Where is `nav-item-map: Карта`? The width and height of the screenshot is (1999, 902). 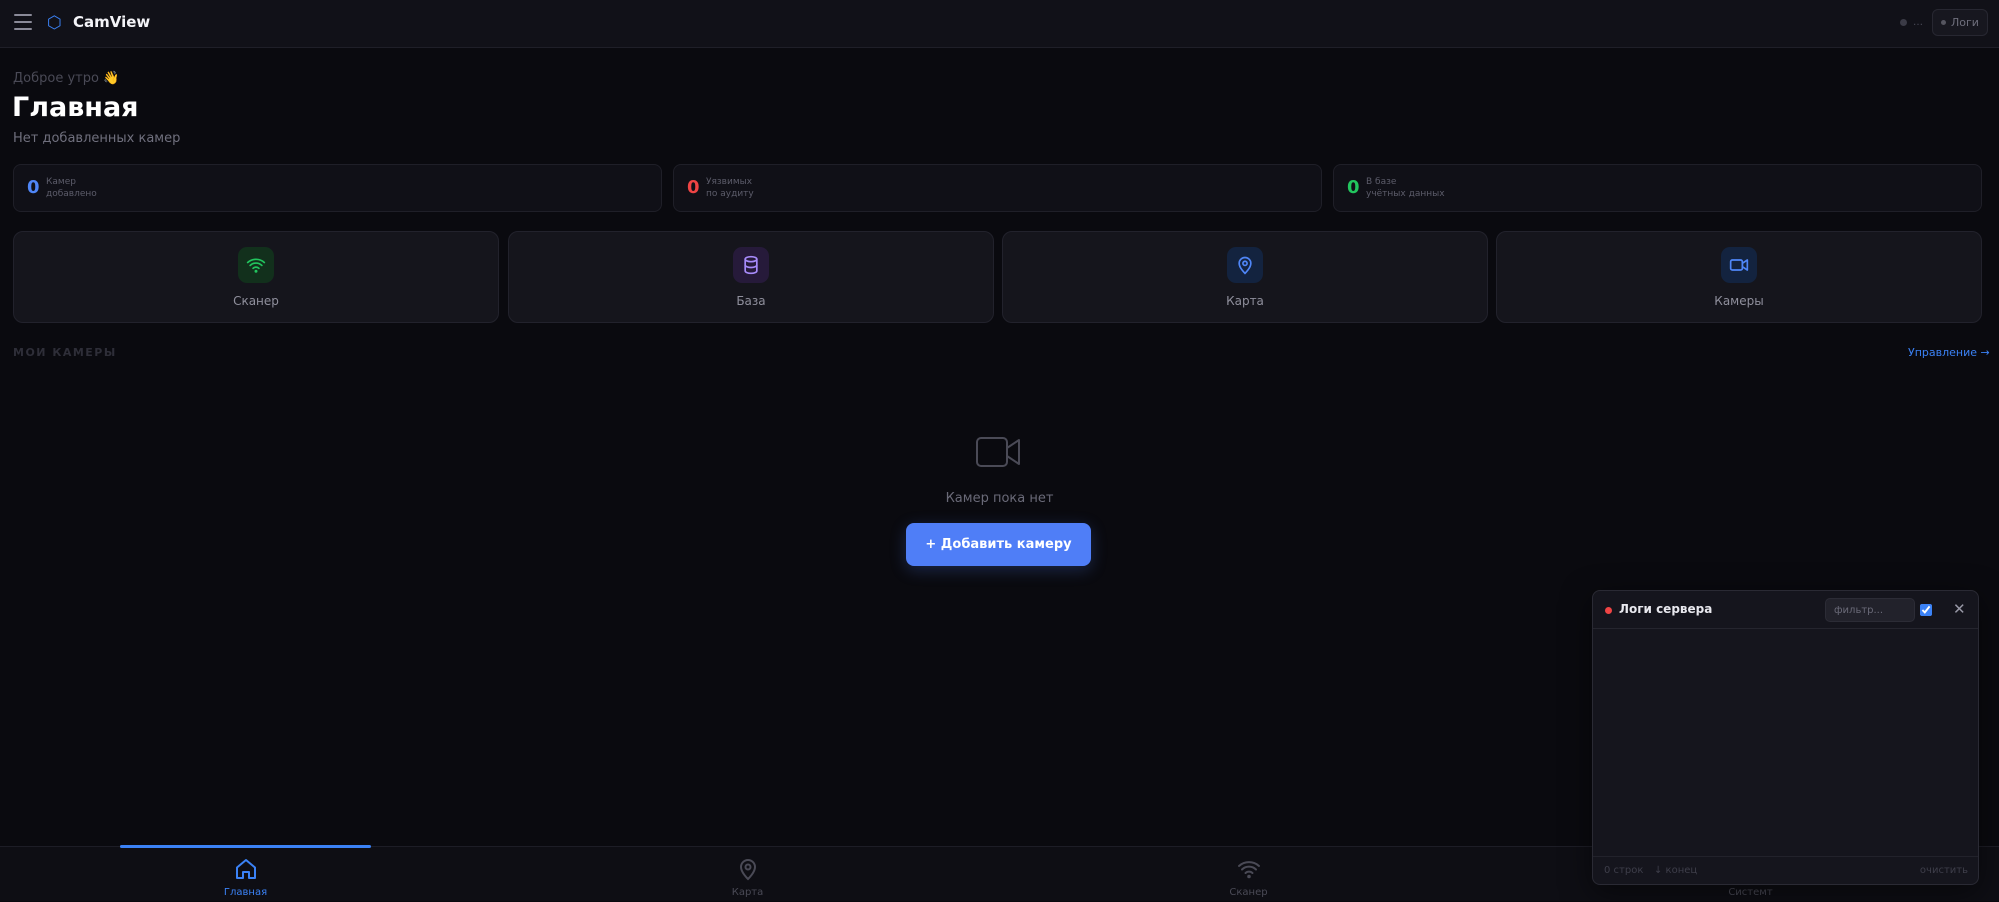
nav-item-map: Карта is located at coordinates (747, 874).